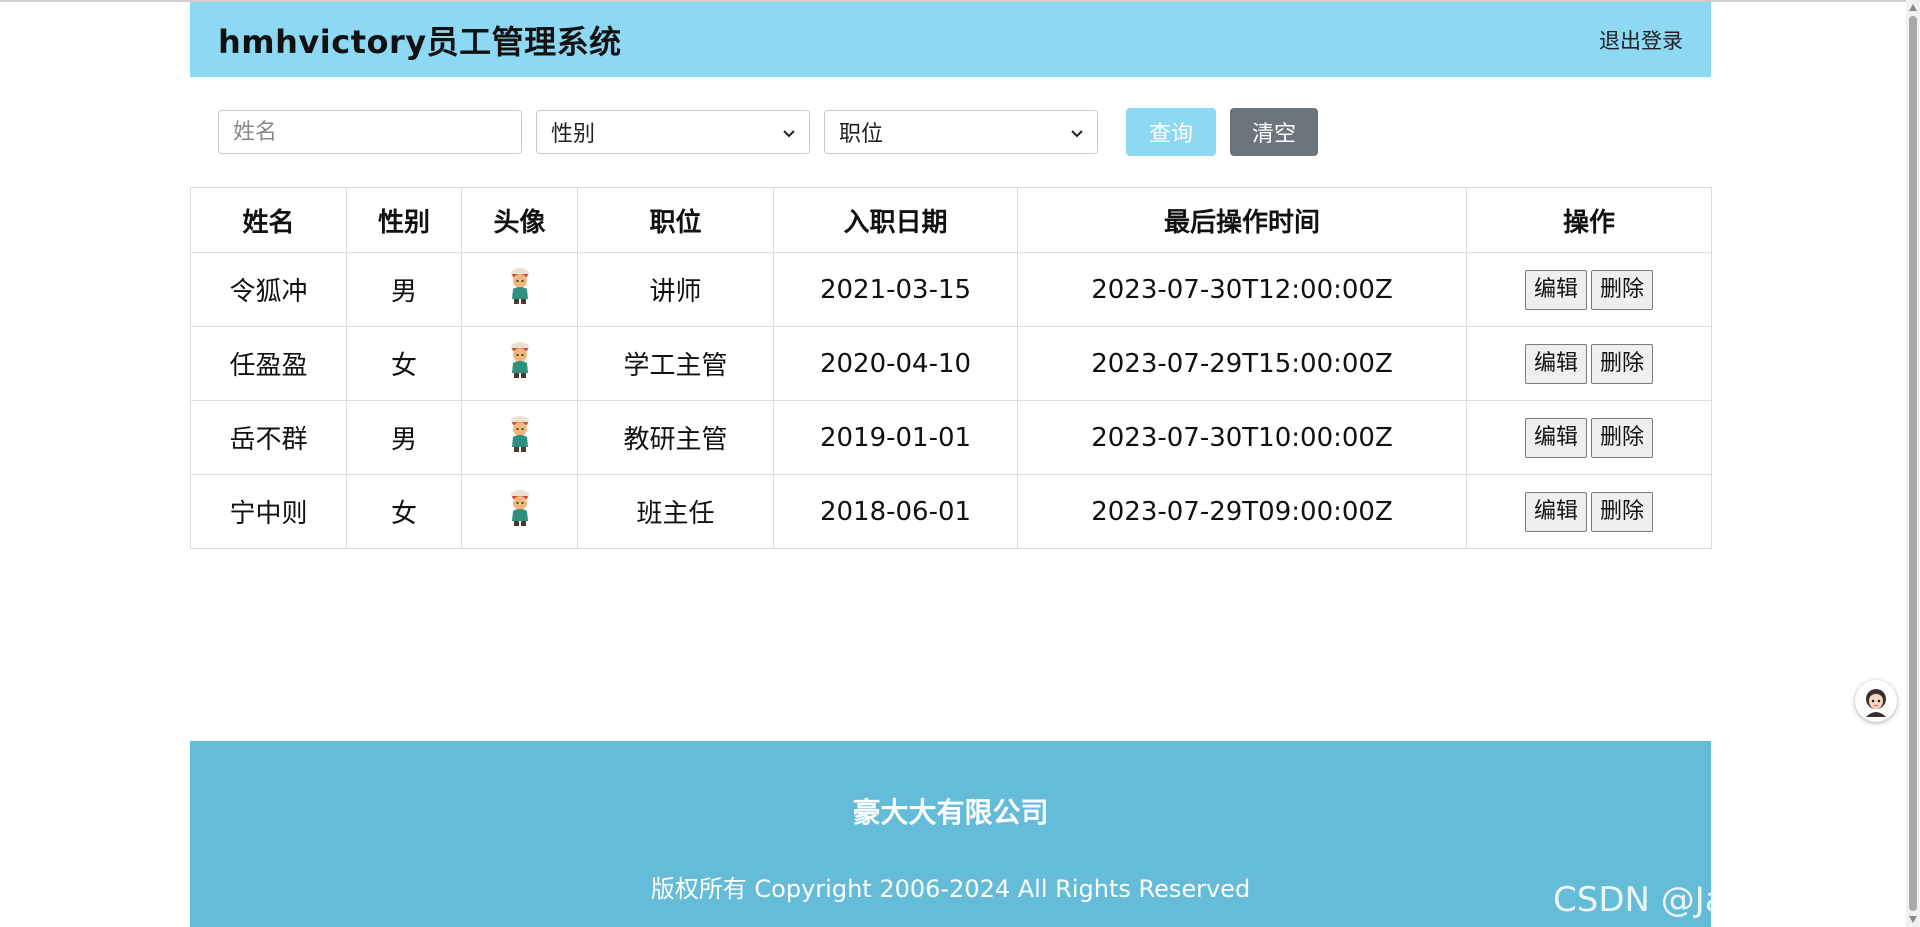 This screenshot has height=927, width=1920. I want to click on cell-job: 学工主管, so click(675, 363).